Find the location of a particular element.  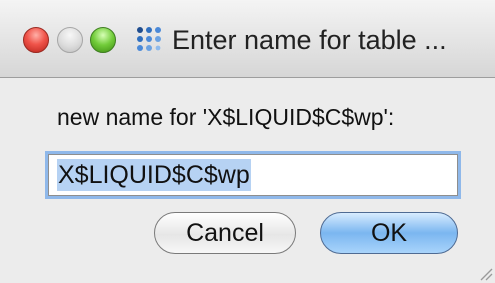

ok-button: OK is located at coordinates (389, 233).